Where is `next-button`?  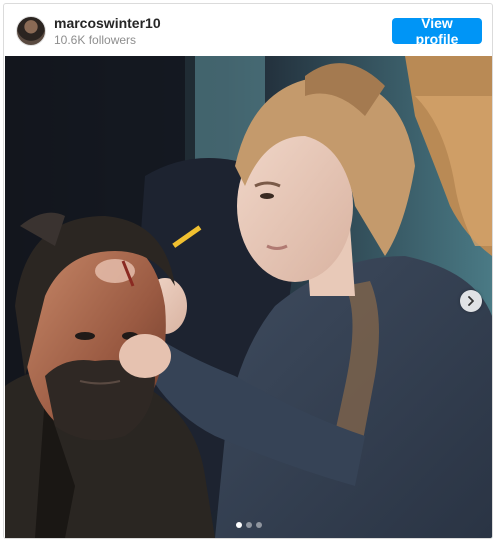 next-button is located at coordinates (471, 301).